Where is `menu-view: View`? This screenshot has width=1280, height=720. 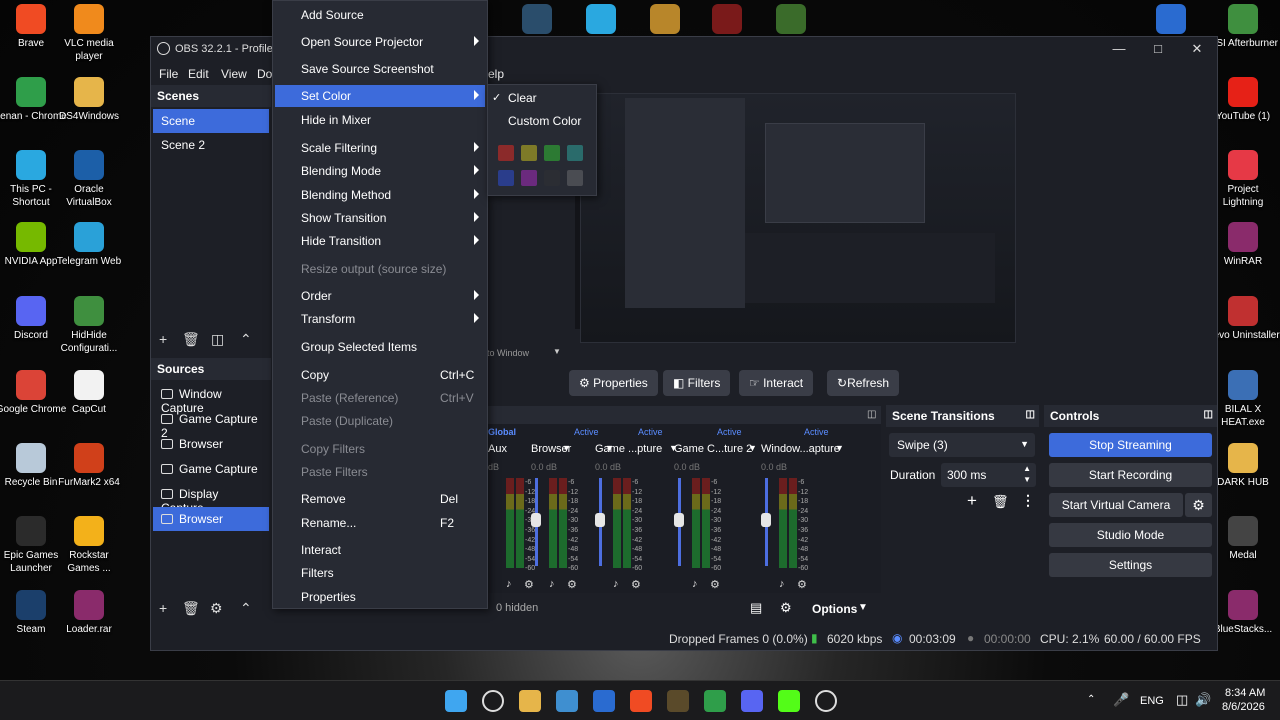
menu-view: View is located at coordinates (234, 74).